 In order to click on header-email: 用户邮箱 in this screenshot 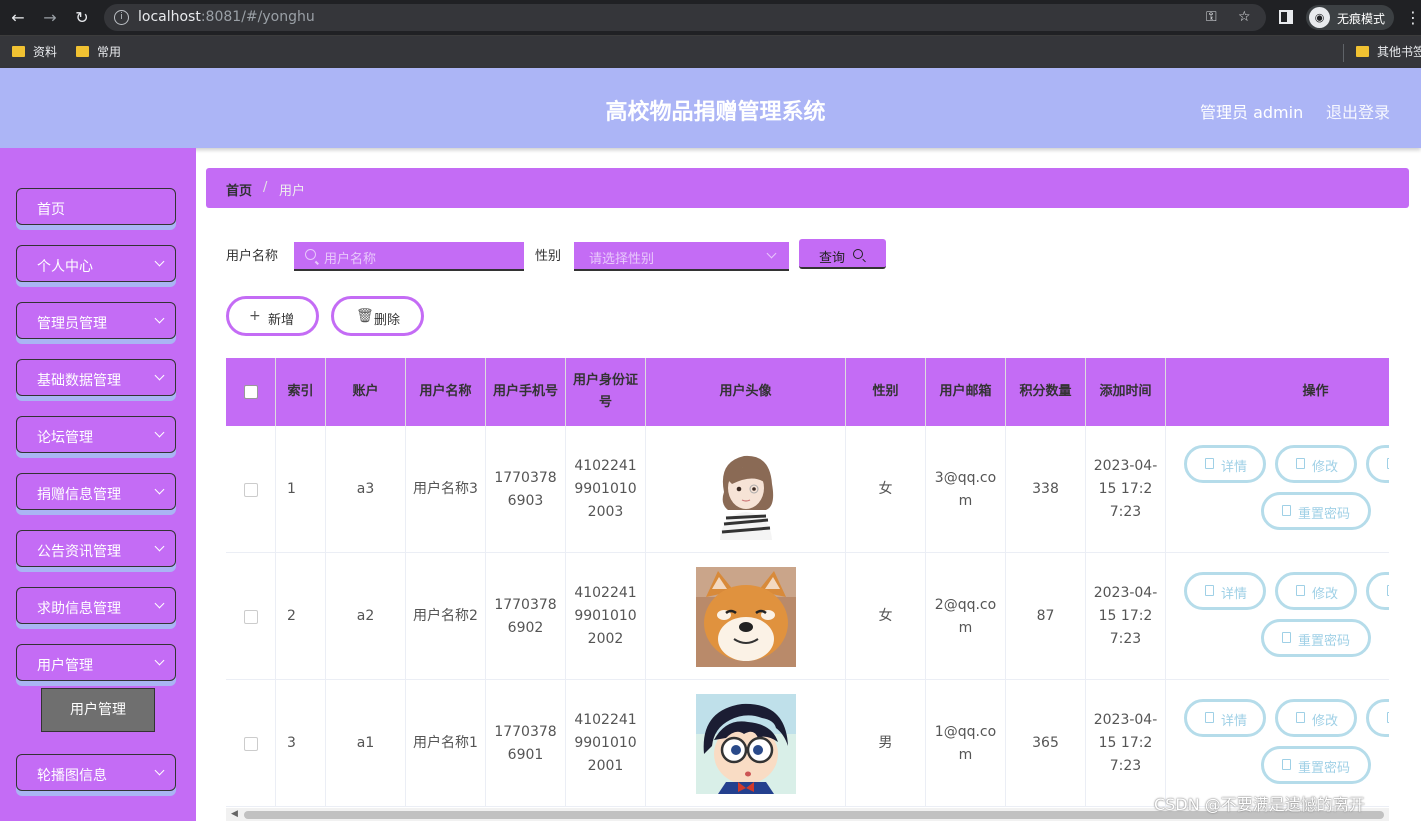, I will do `click(966, 392)`.